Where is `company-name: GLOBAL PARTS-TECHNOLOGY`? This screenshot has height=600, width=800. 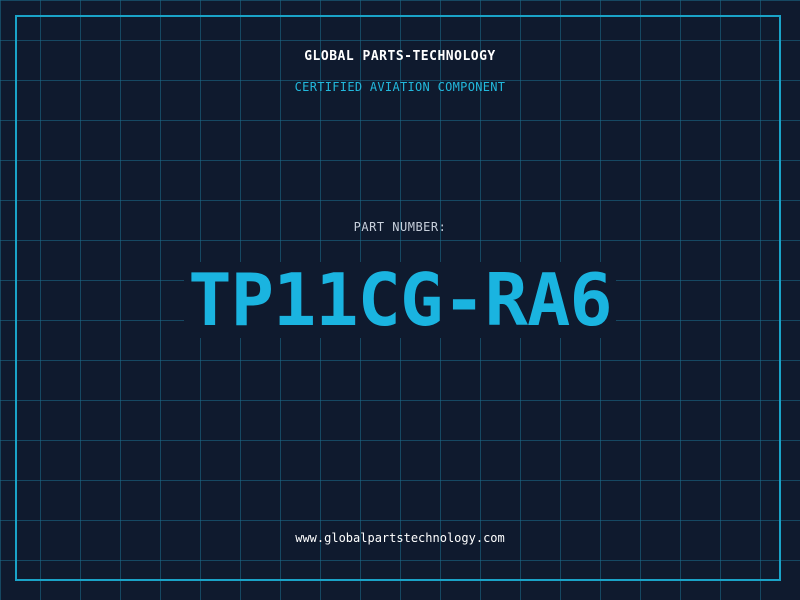
company-name: GLOBAL PARTS-TECHNOLOGY is located at coordinates (400, 56).